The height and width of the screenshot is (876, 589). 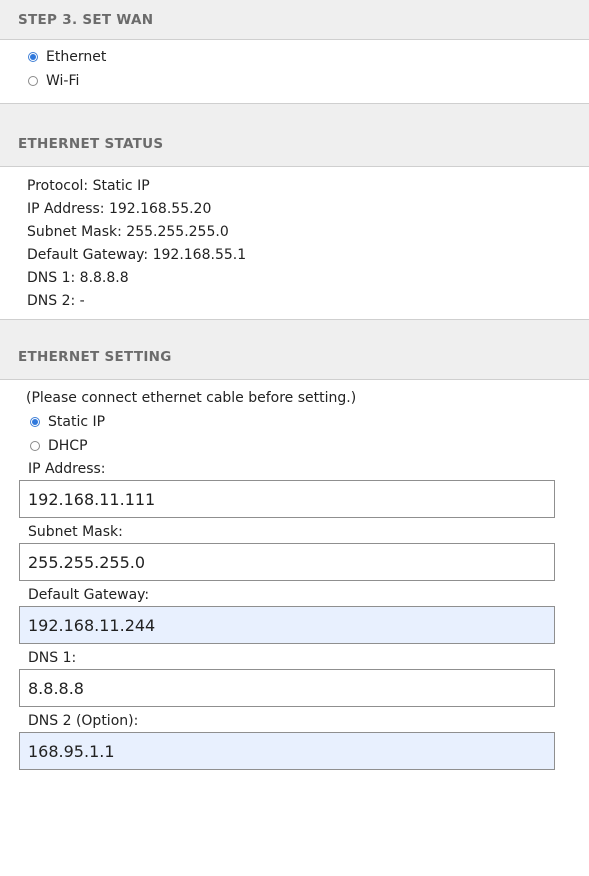 What do you see at coordinates (91, 144) in the screenshot?
I see `ethernet-status-title: ETHERNET STATUS` at bounding box center [91, 144].